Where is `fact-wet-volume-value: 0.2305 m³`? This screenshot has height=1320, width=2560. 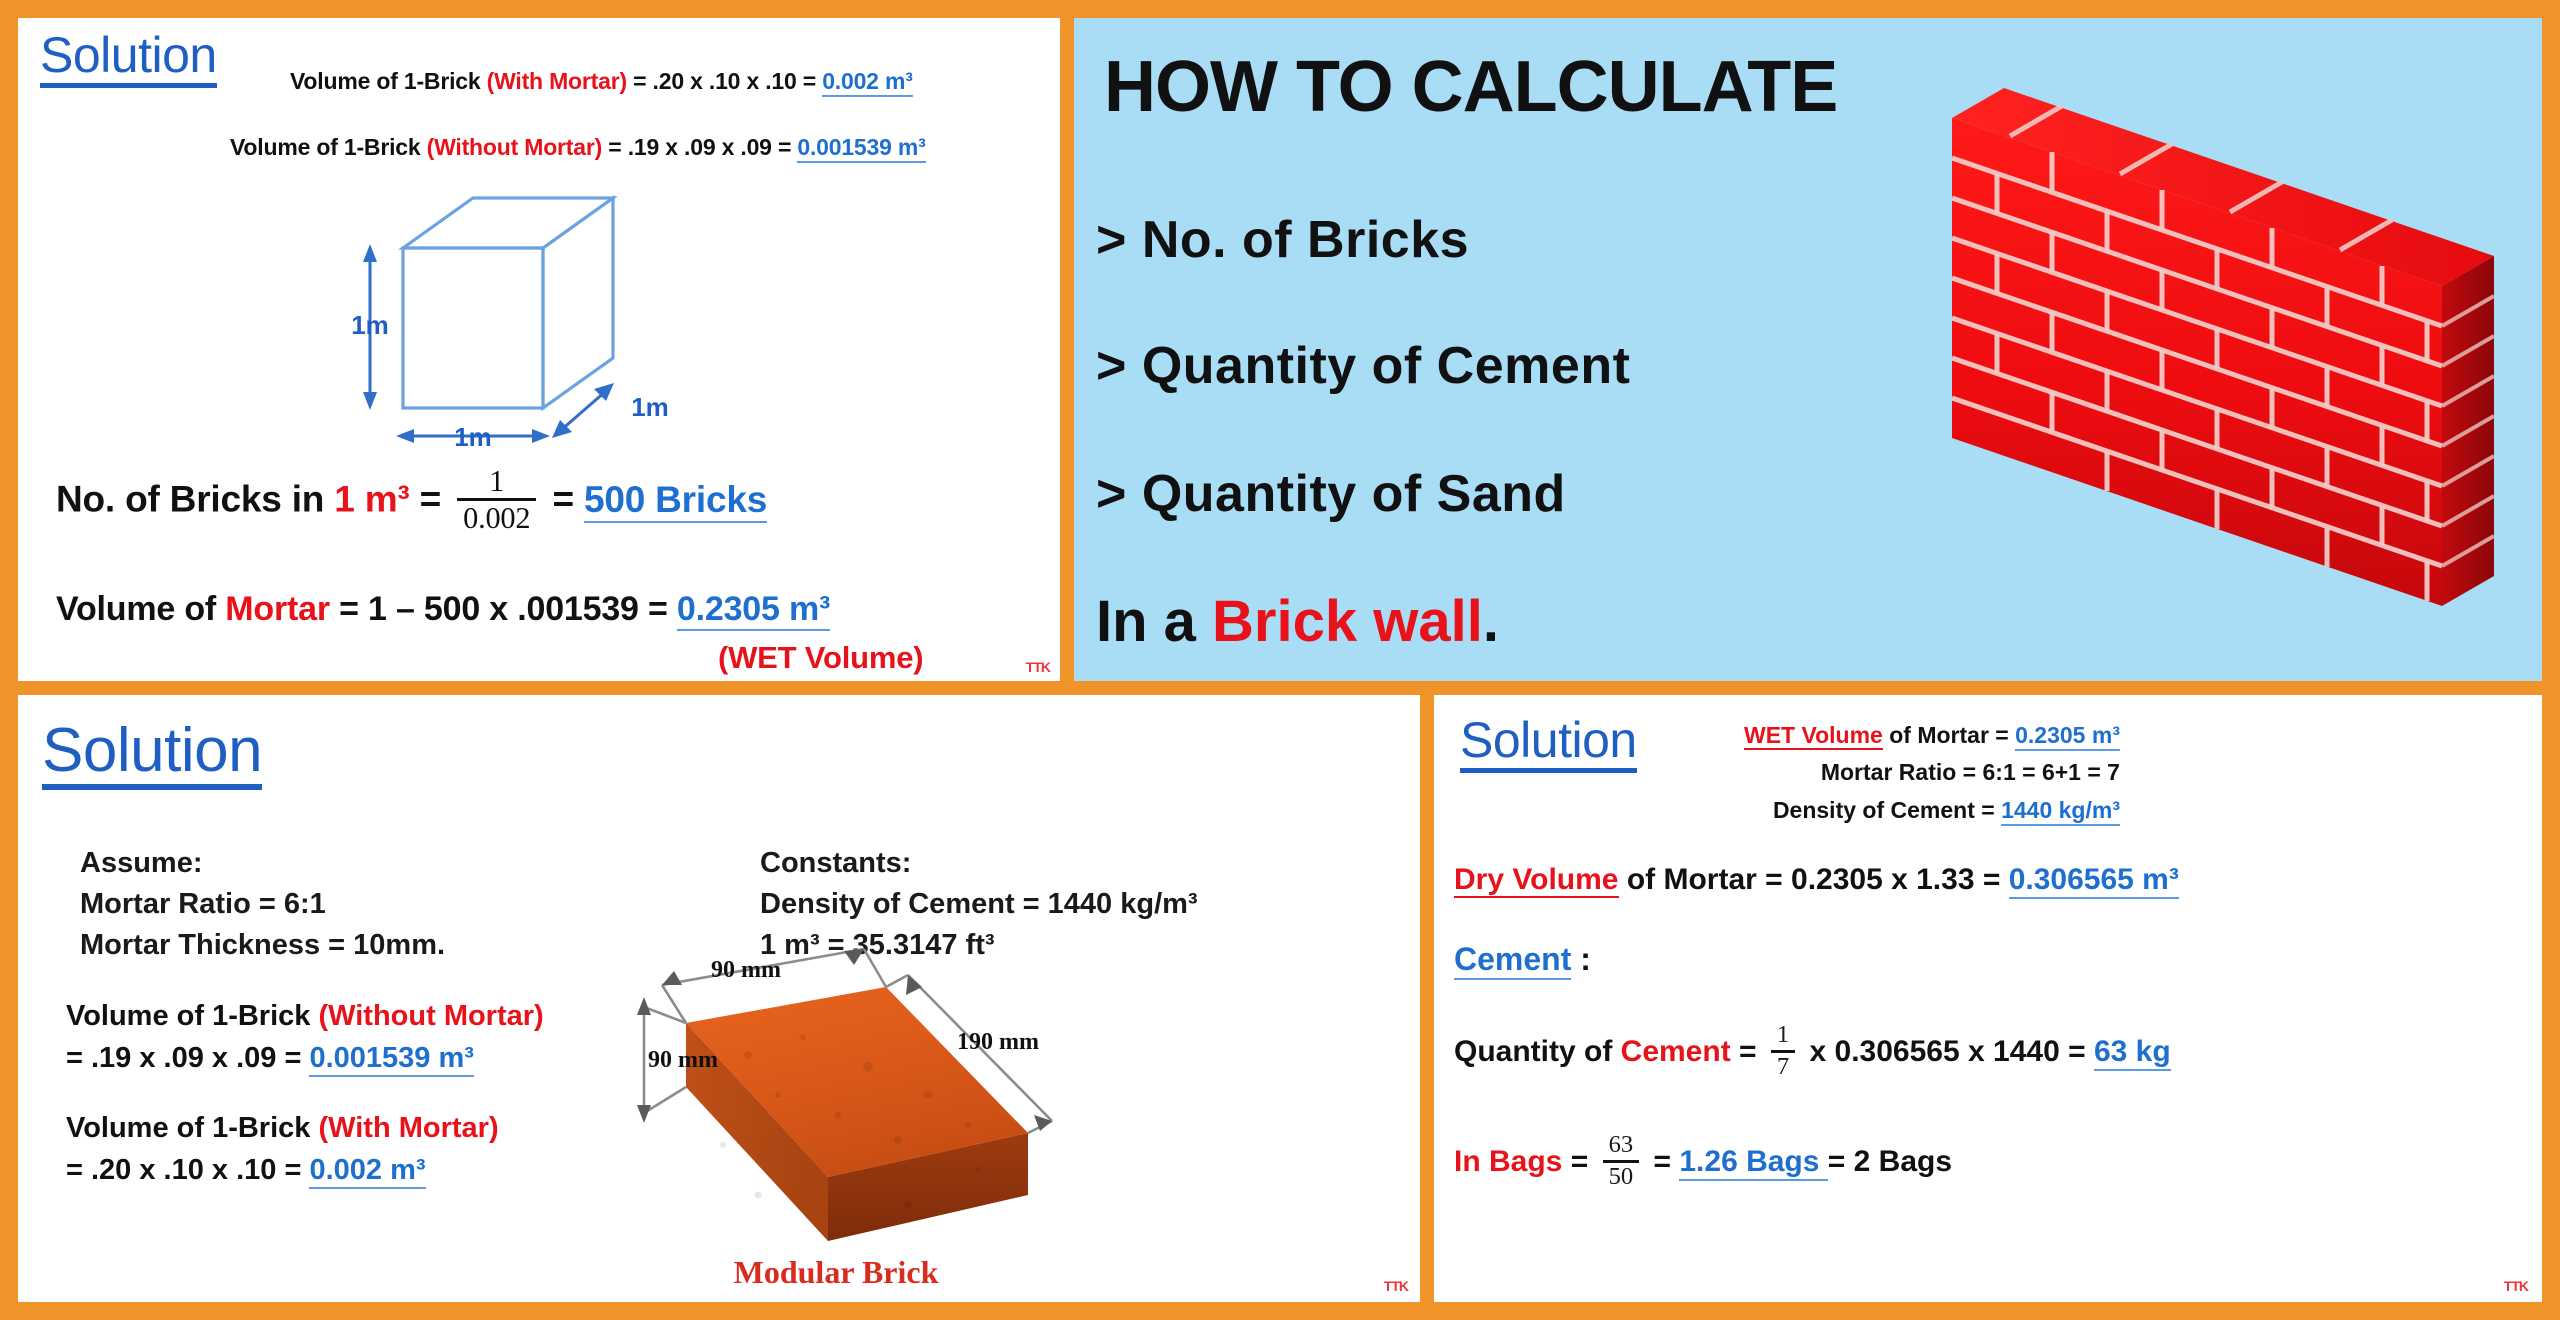 fact-wet-volume-value: 0.2305 m³ is located at coordinates (2067, 736).